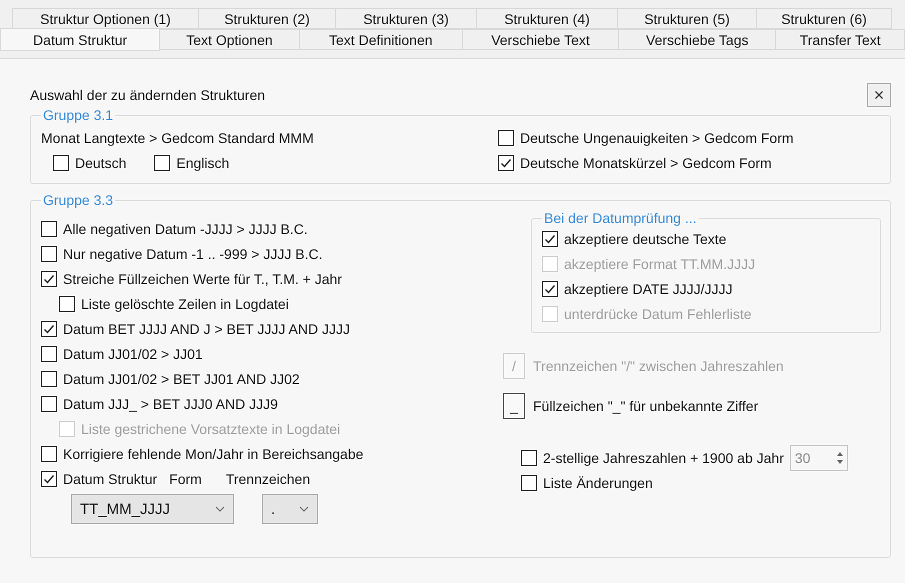 This screenshot has width=905, height=583. What do you see at coordinates (267, 18) in the screenshot?
I see `tab: Strukturen (2)` at bounding box center [267, 18].